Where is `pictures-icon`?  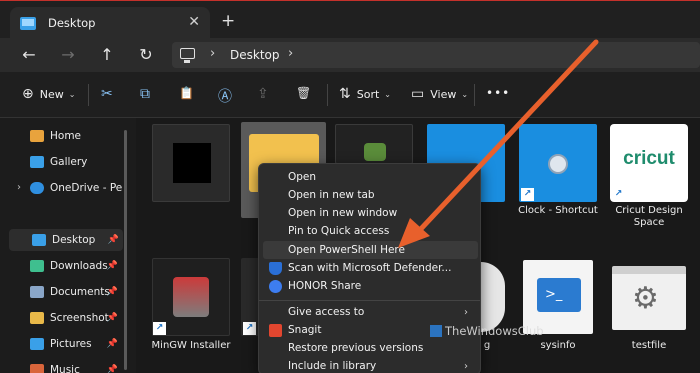
pictures-icon is located at coordinates (37, 344).